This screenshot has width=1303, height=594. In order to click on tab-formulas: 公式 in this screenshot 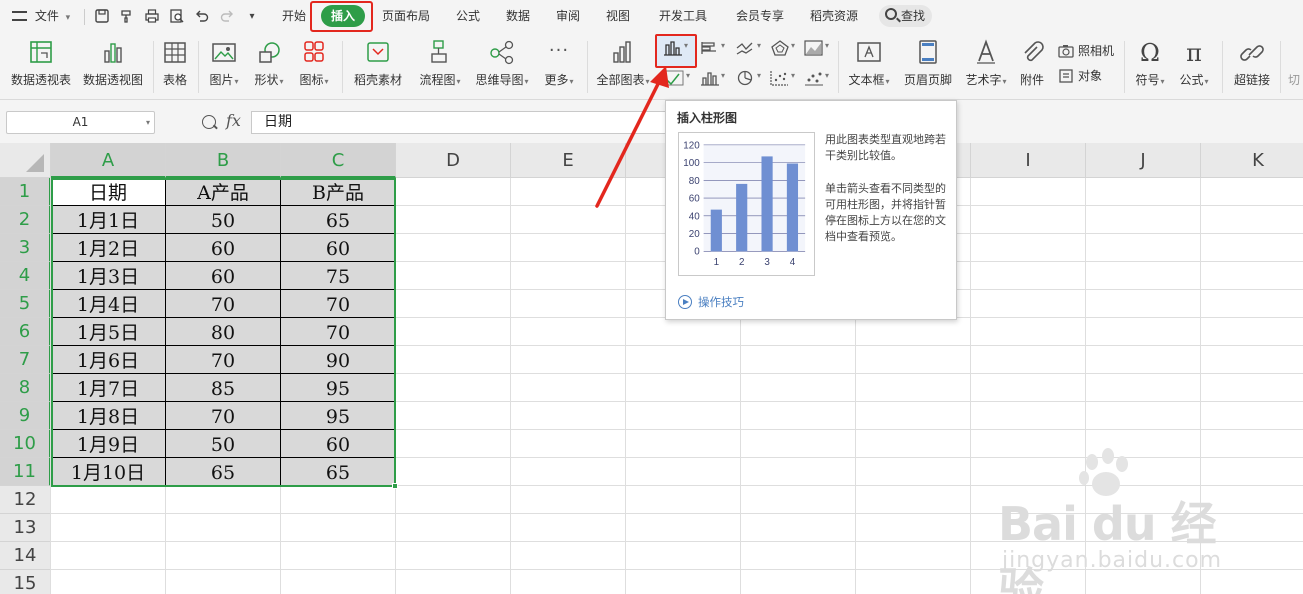, I will do `click(468, 16)`.